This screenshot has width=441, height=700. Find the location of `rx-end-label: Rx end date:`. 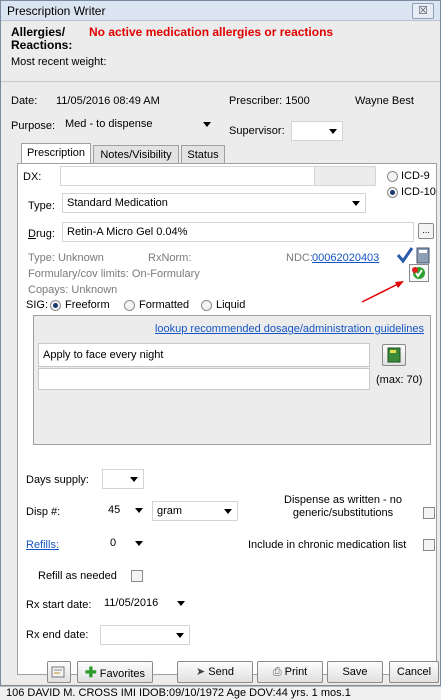

rx-end-label: Rx end date: is located at coordinates (57, 635).